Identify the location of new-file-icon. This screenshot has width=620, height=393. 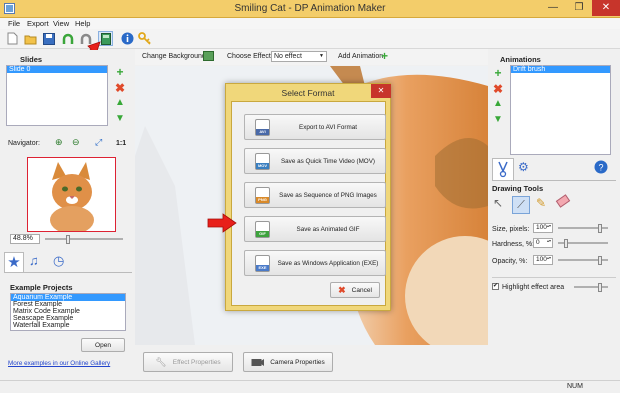
(12, 38).